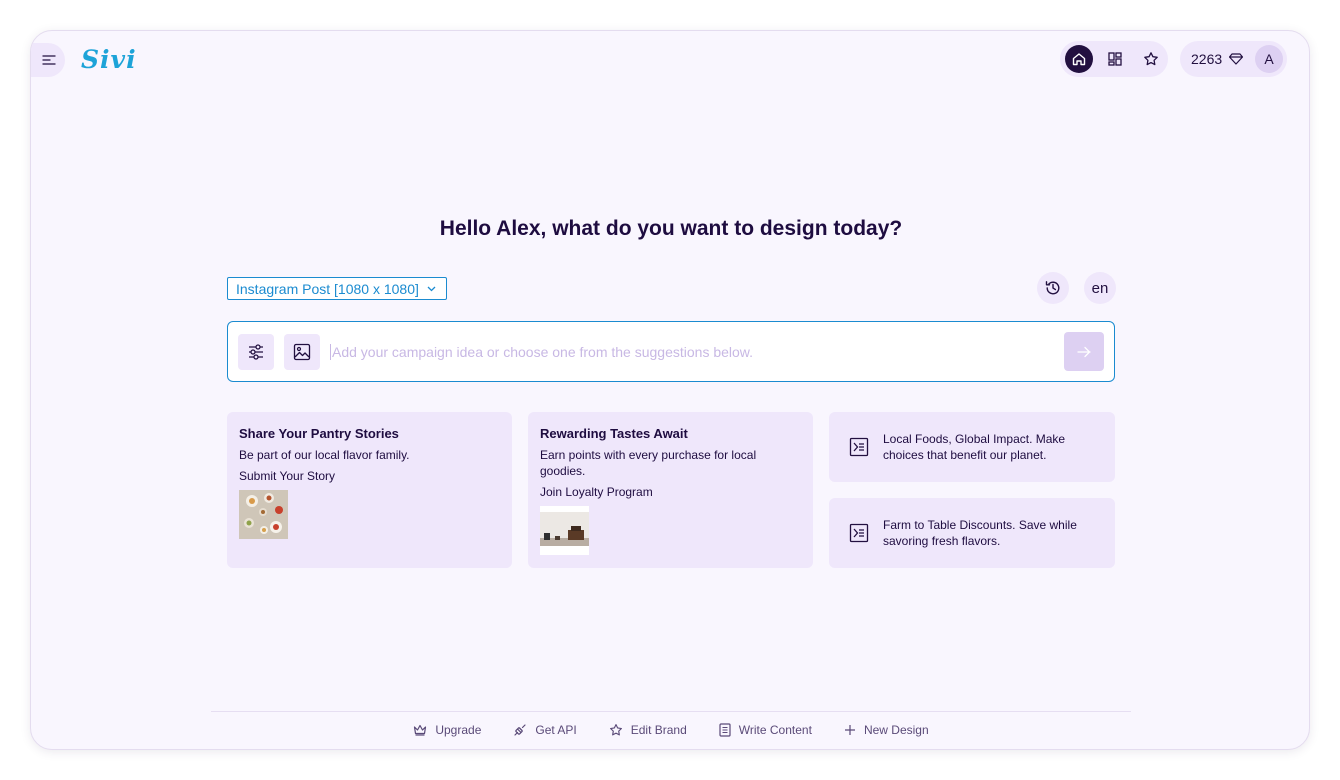 This screenshot has height=780, width=1340. I want to click on settings-button, so click(256, 352).